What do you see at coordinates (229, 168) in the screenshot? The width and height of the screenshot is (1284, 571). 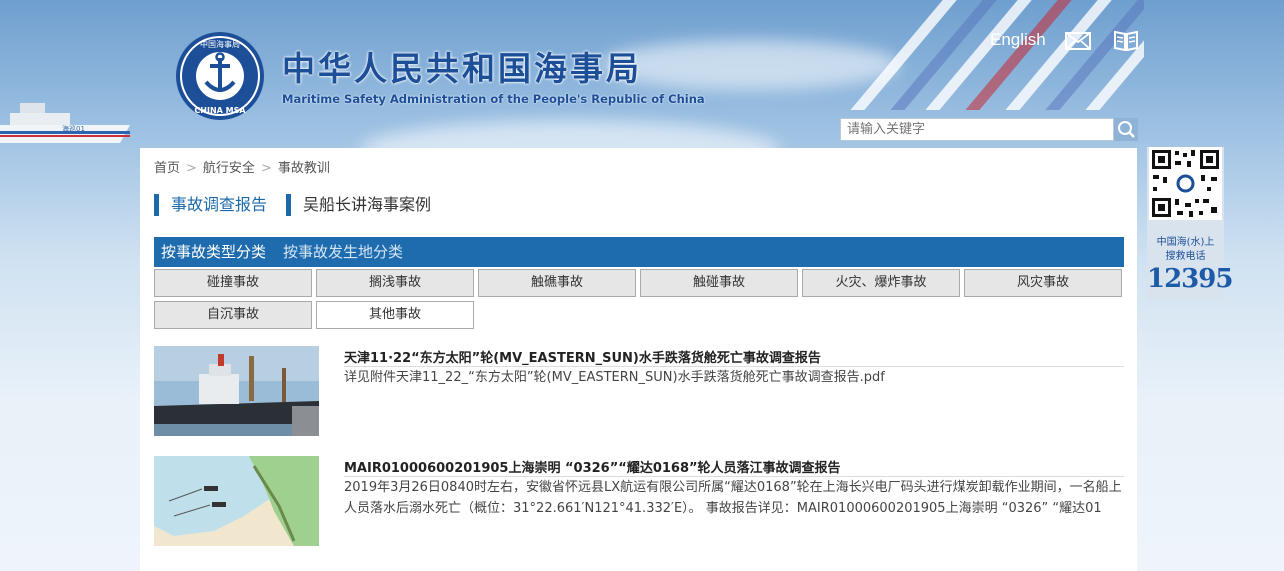 I see `breadcrumb-navigation-safety: 航行安全` at bounding box center [229, 168].